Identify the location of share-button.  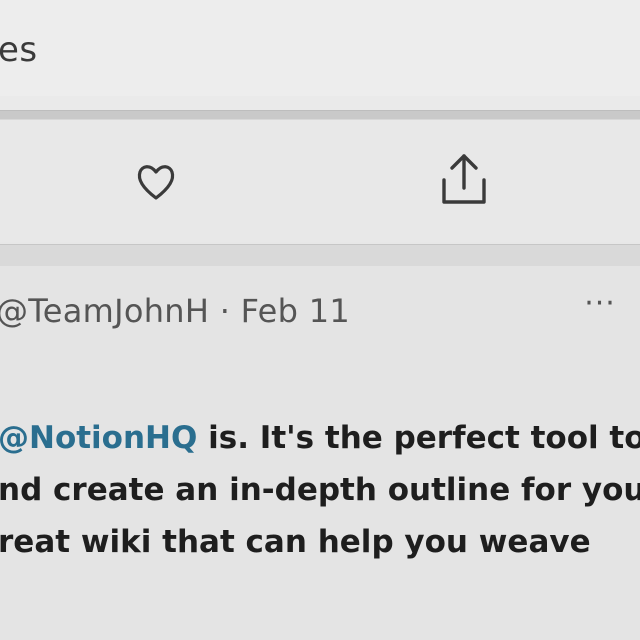
(464, 180).